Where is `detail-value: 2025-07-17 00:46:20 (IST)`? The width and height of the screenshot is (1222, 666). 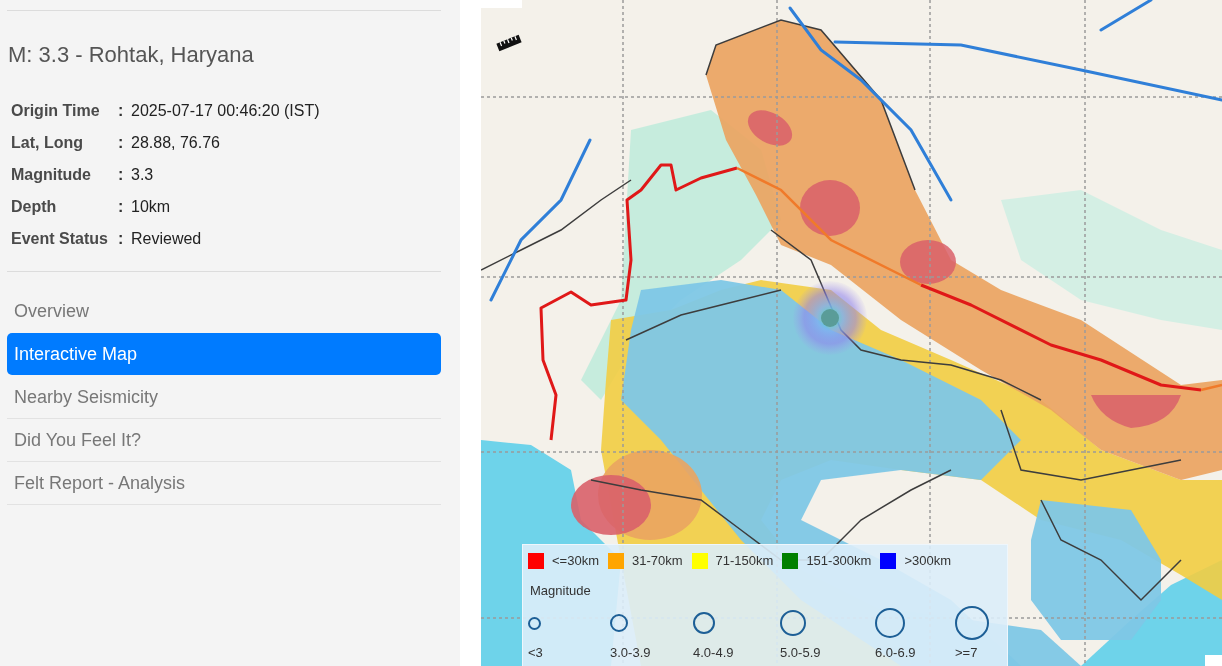
detail-value: 2025-07-17 00:46:20 (IST) is located at coordinates (225, 111).